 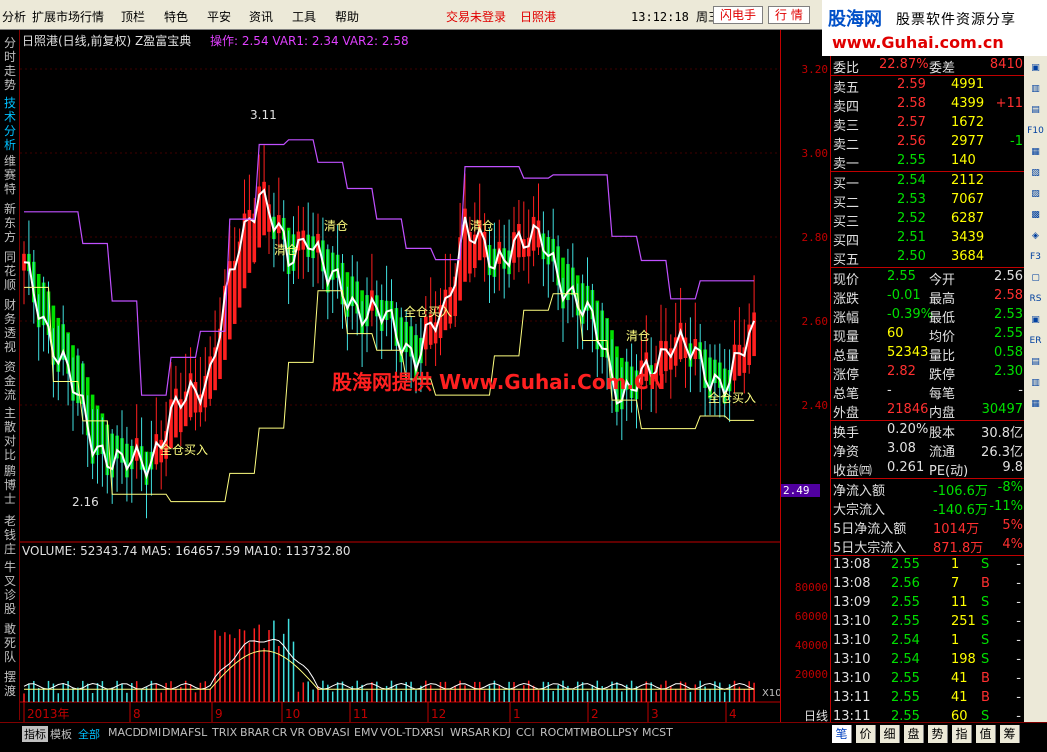 I want to click on tick-volume: 251, so click(x=963, y=621).